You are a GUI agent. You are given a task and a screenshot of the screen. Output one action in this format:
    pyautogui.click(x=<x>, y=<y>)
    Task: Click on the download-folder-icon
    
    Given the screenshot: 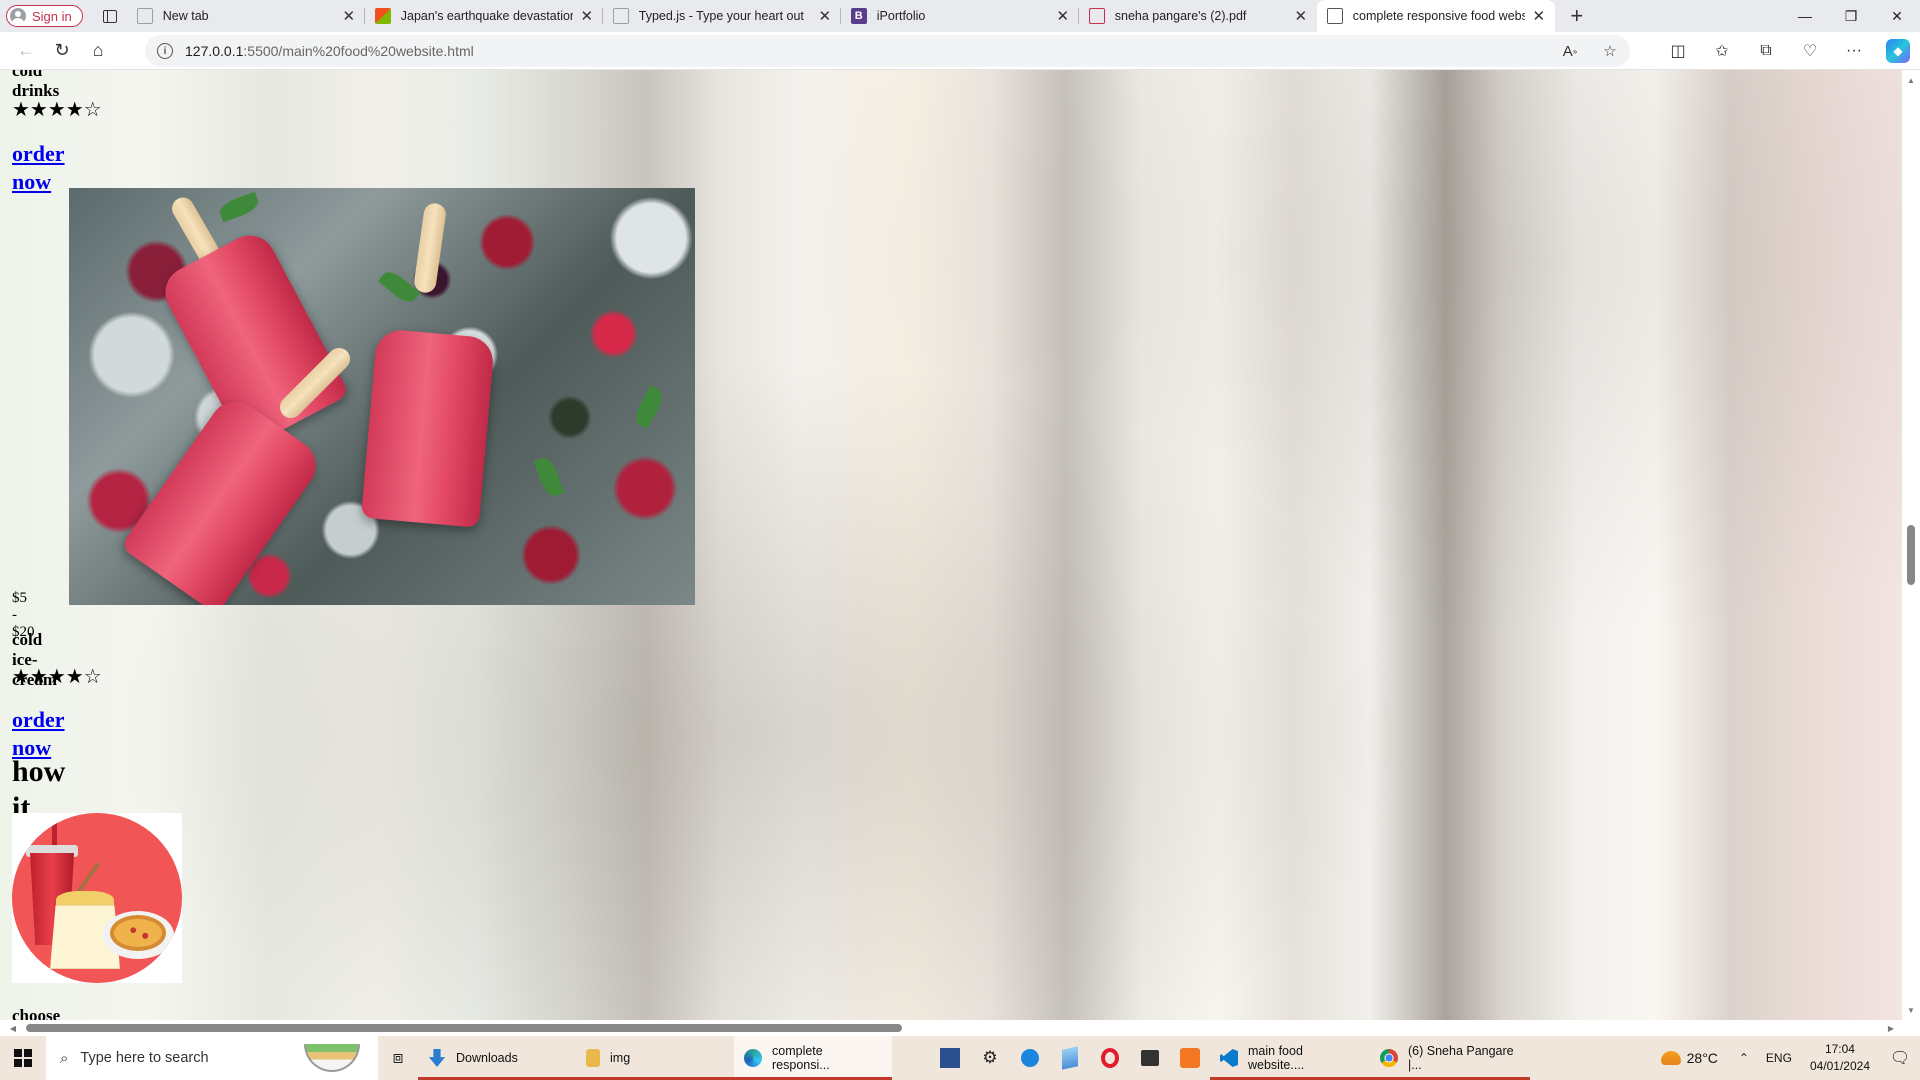 What is the action you would take?
    pyautogui.click(x=437, y=1058)
    